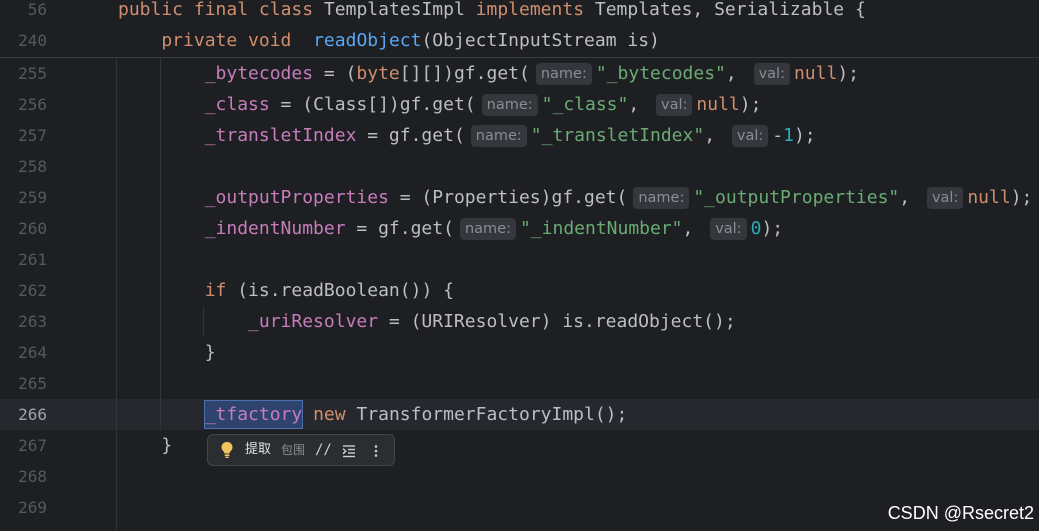  I want to click on code-line-258: 258, so click(519, 166).